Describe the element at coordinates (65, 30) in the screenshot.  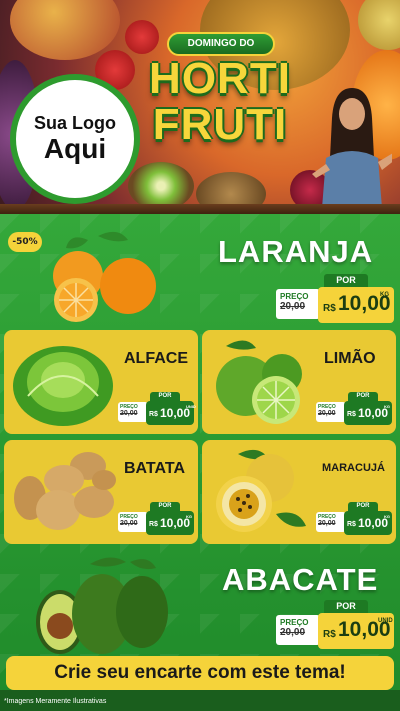
I see `melon-image` at that location.